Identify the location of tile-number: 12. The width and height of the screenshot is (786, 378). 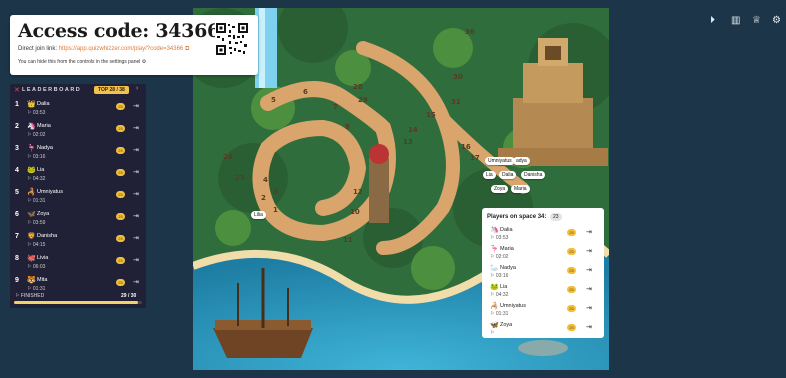
(358, 192).